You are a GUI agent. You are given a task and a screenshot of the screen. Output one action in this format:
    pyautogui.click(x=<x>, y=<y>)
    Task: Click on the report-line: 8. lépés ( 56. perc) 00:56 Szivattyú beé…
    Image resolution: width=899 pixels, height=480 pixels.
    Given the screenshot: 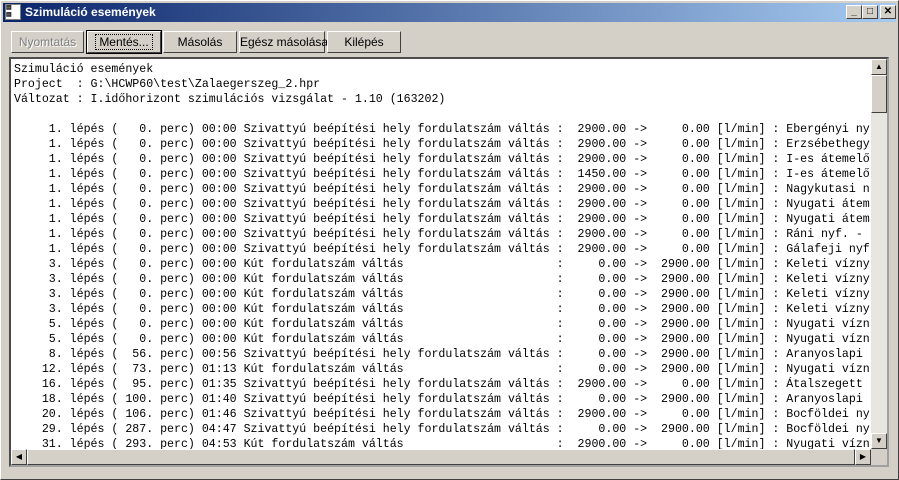 What is the action you would take?
    pyautogui.click(x=442, y=354)
    